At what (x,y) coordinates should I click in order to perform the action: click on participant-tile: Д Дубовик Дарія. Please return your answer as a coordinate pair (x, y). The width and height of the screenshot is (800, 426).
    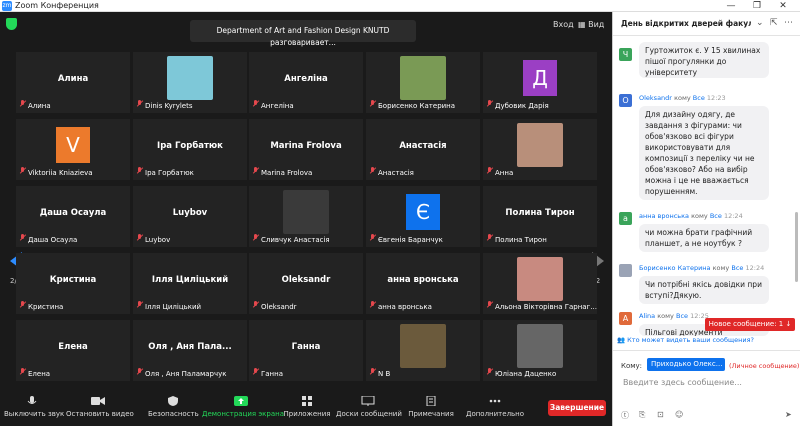
    Looking at the image, I should click on (540, 82).